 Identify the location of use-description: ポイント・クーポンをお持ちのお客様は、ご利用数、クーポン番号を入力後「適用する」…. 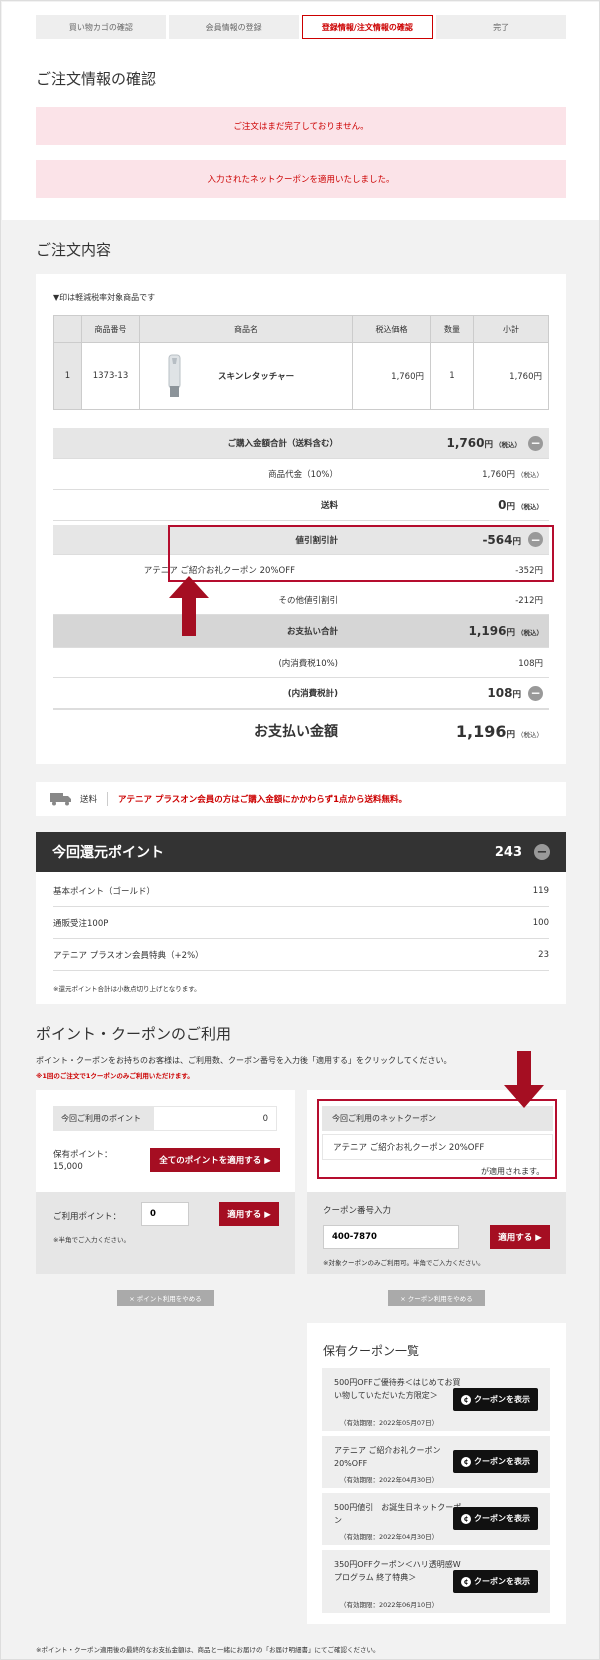
(244, 1060).